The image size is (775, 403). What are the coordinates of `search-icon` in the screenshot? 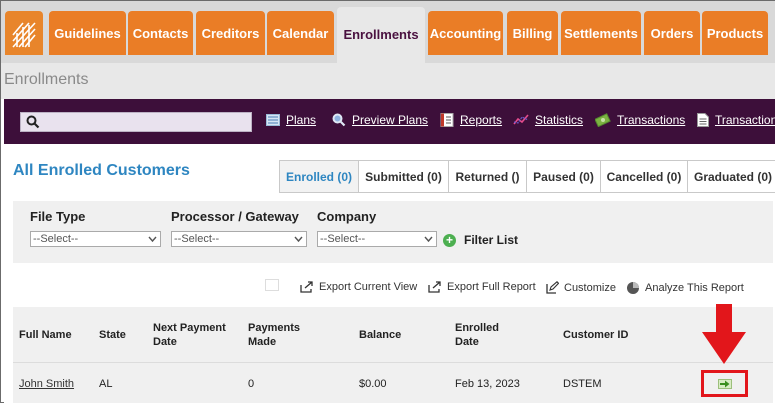 It's located at (33, 122).